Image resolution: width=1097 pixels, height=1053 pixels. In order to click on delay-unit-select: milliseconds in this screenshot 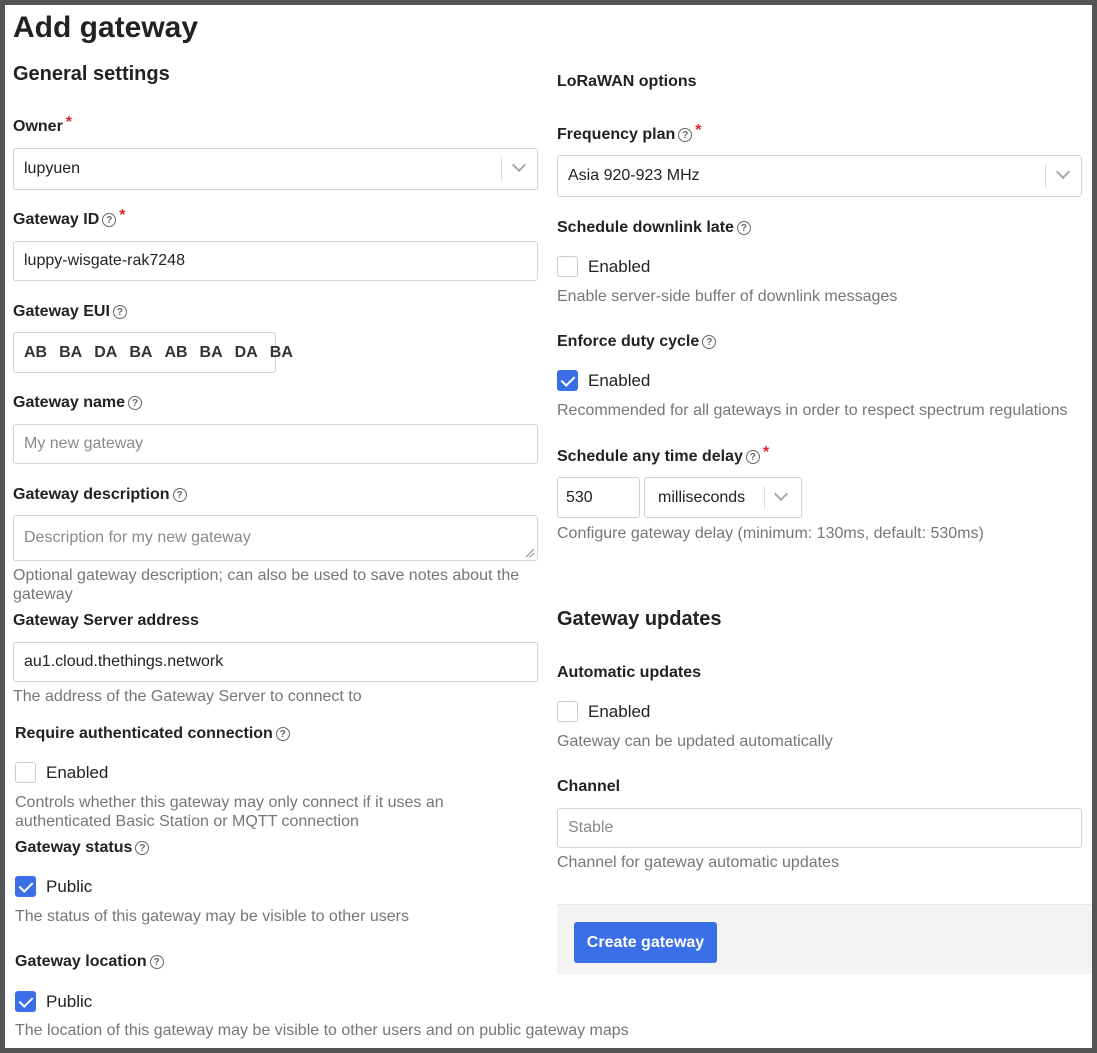, I will do `click(723, 497)`.